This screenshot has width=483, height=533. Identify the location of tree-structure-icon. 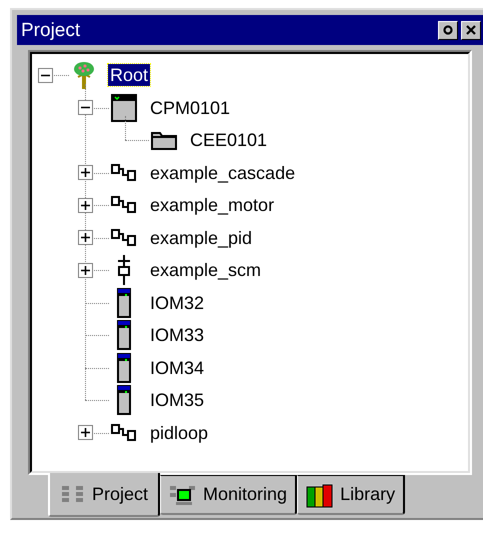
(73, 494).